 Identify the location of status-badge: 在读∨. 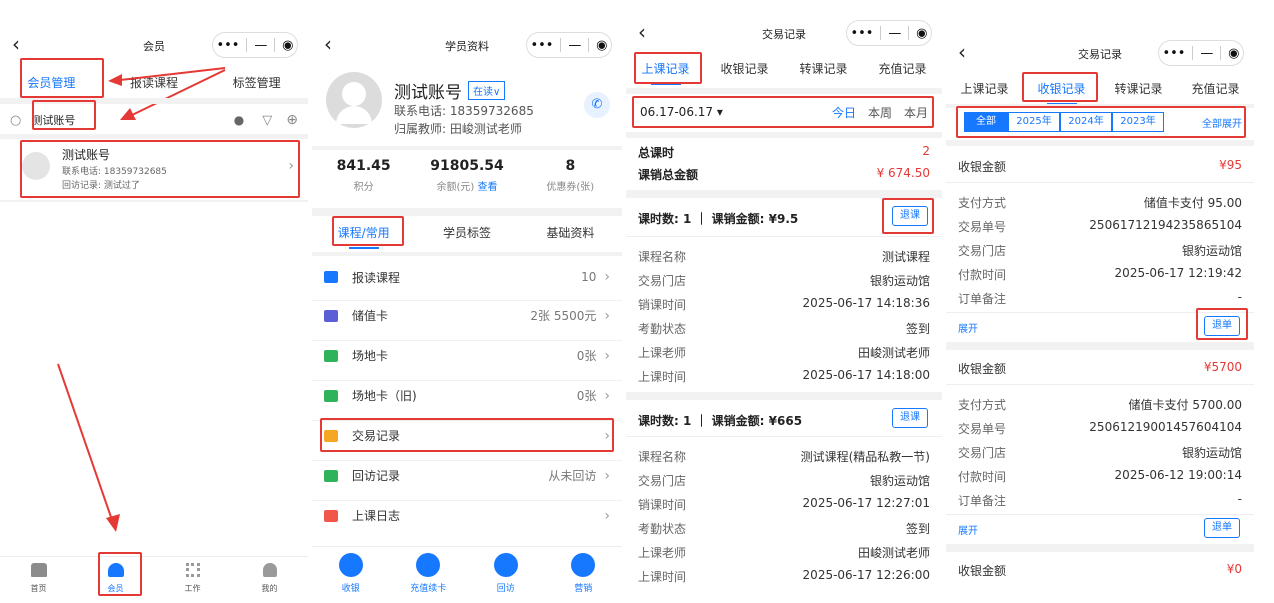
(487, 90).